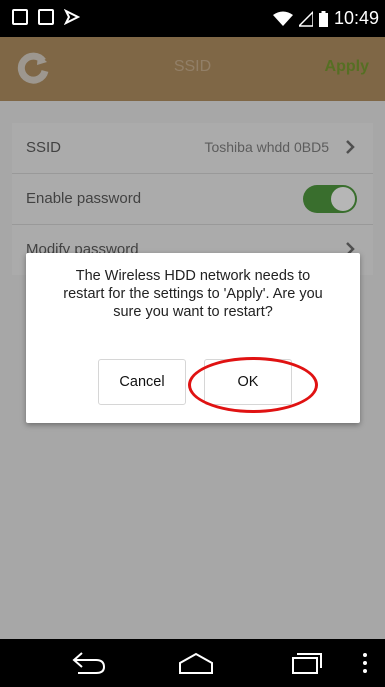 The width and height of the screenshot is (385, 687). What do you see at coordinates (192, 18) in the screenshot?
I see `status-bar: 10:49` at bounding box center [192, 18].